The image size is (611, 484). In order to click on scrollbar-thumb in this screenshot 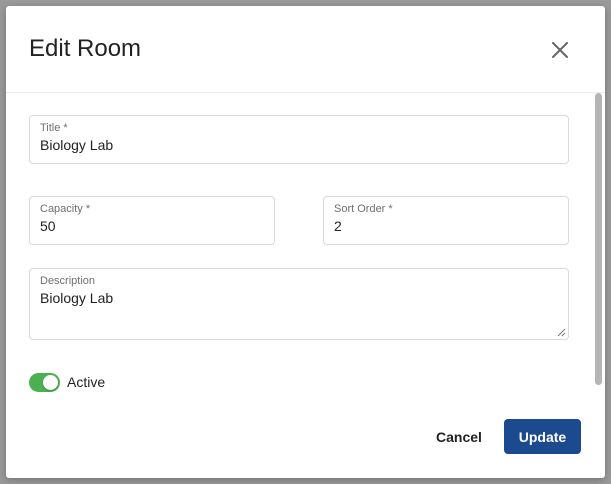, I will do `click(598, 239)`.